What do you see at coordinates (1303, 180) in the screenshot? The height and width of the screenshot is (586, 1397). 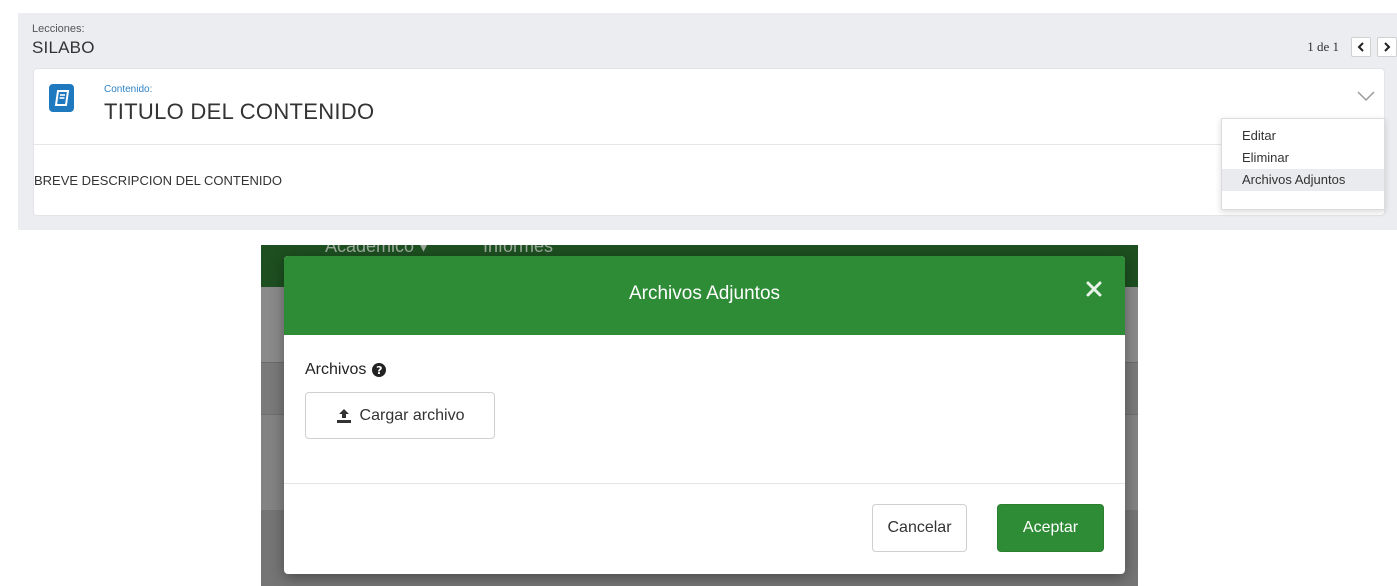 I see `menu-item-archivos-adjuntos: Archivos Adjuntos` at bounding box center [1303, 180].